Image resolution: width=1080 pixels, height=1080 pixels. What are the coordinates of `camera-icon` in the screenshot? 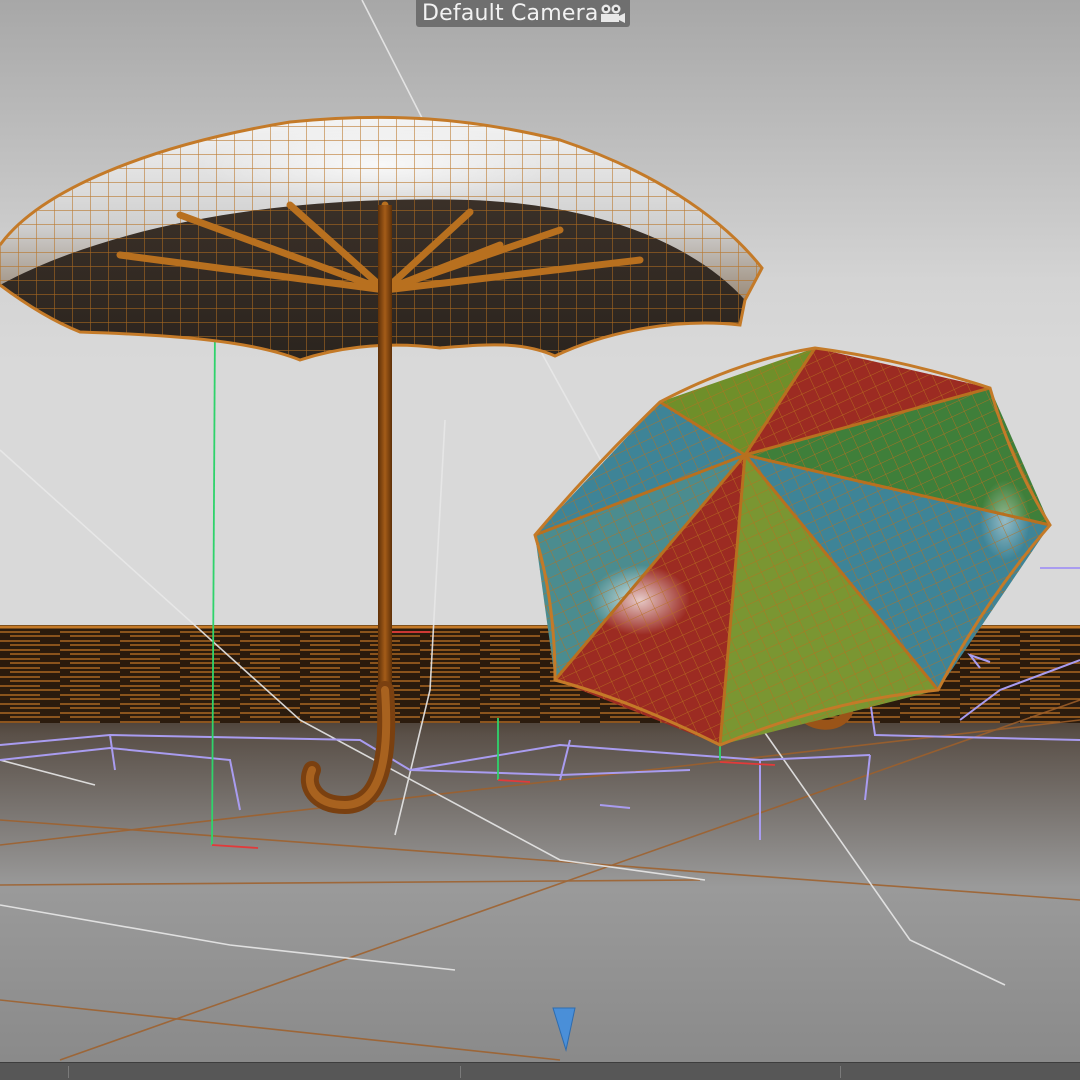 It's located at (612, 13).